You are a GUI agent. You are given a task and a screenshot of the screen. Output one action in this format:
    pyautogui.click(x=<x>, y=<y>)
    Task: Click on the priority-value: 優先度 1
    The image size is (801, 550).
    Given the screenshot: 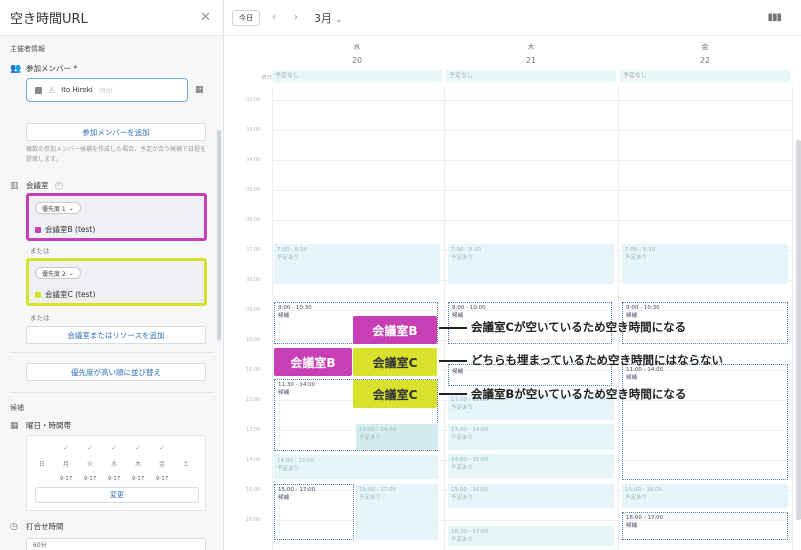 What is the action you would take?
    pyautogui.click(x=54, y=209)
    